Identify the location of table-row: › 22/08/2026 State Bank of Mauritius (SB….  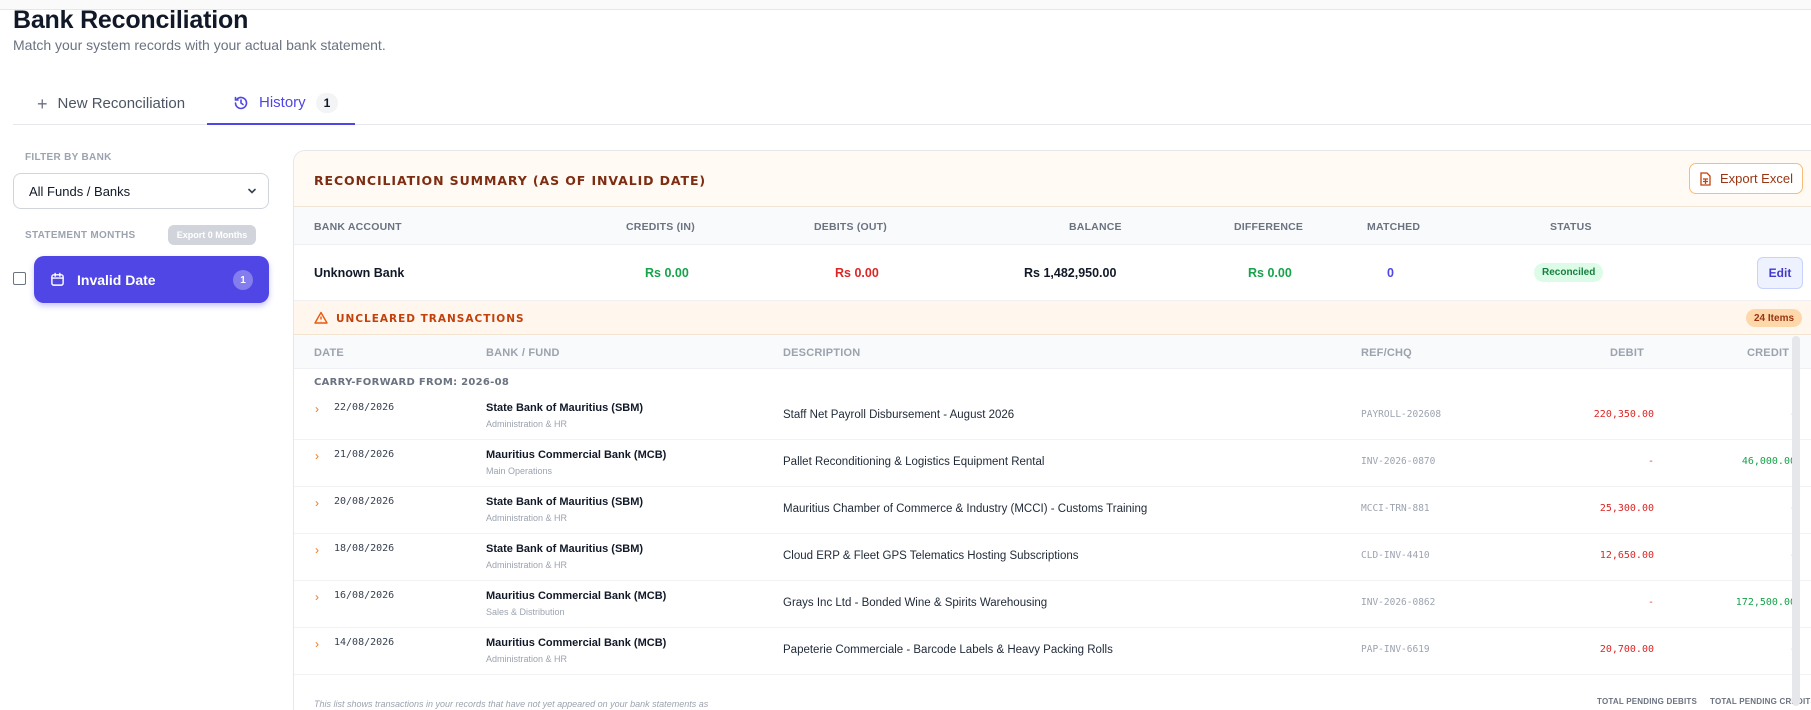
(1052, 416).